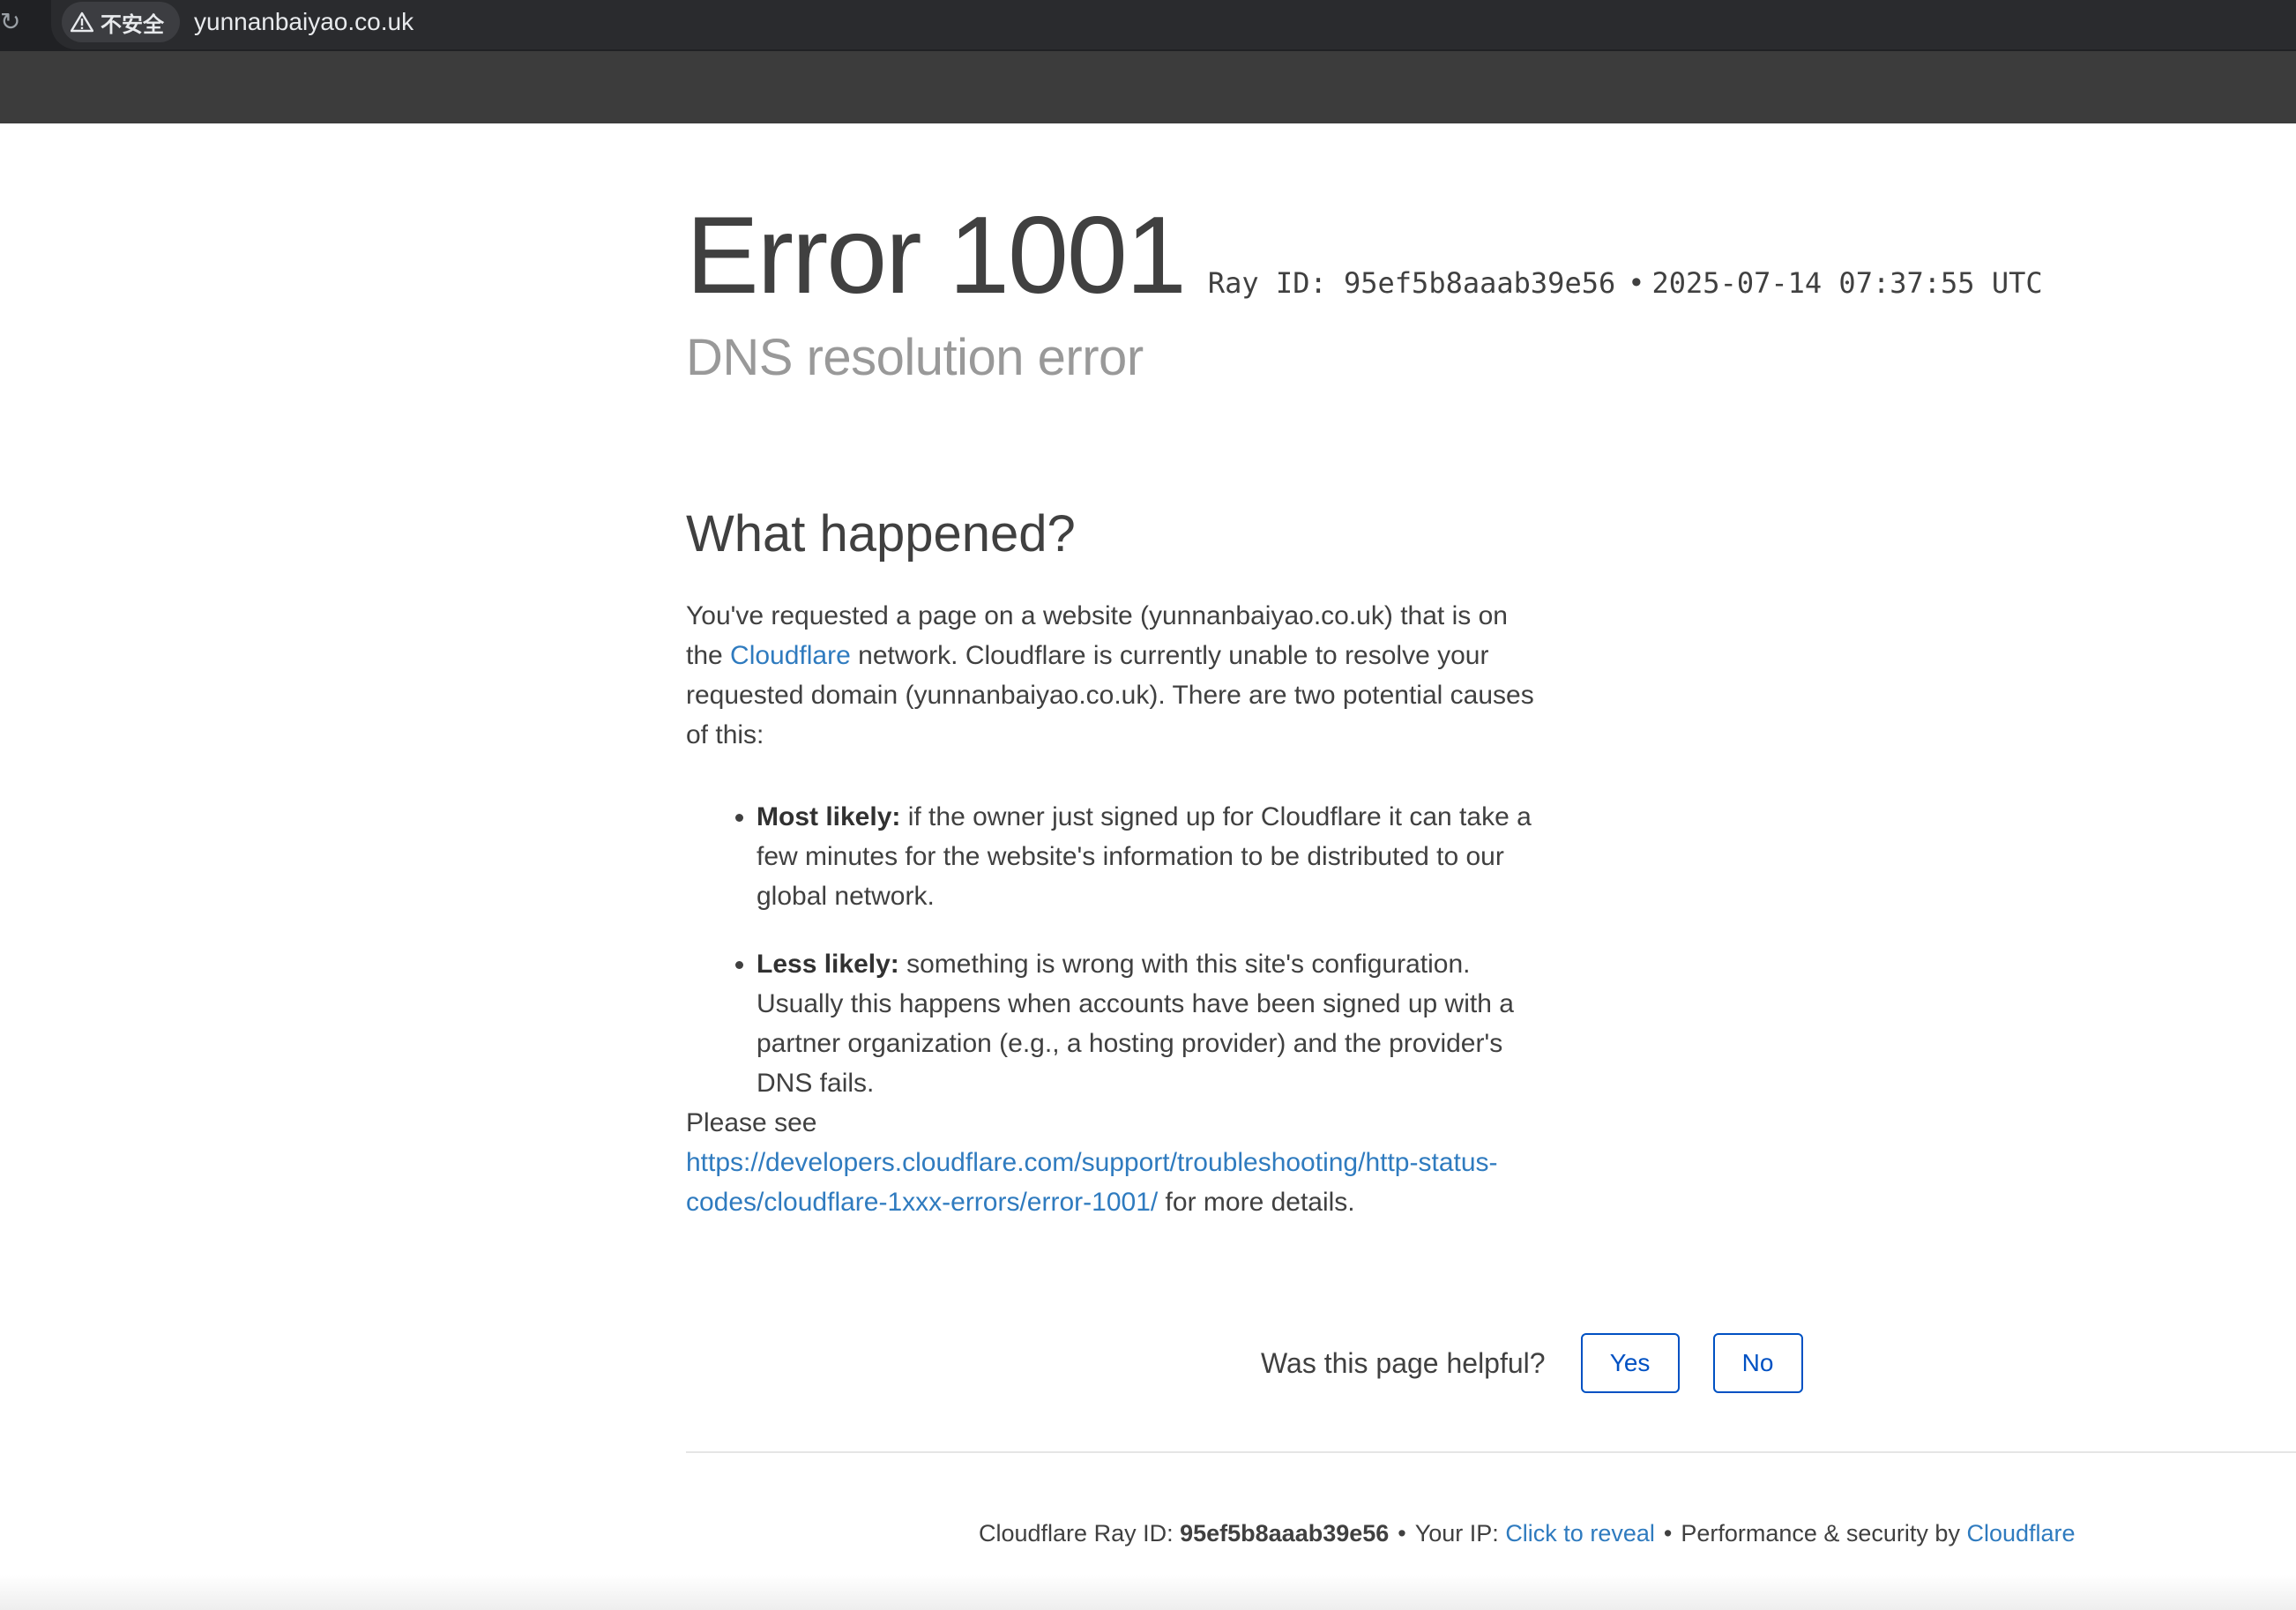 The height and width of the screenshot is (1610, 2296). I want to click on feedback-no-button: No, so click(1757, 1363).